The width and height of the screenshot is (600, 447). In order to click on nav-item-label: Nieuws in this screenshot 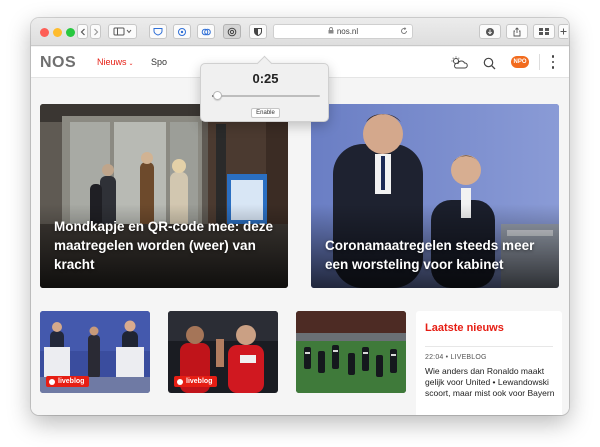, I will do `click(112, 62)`.